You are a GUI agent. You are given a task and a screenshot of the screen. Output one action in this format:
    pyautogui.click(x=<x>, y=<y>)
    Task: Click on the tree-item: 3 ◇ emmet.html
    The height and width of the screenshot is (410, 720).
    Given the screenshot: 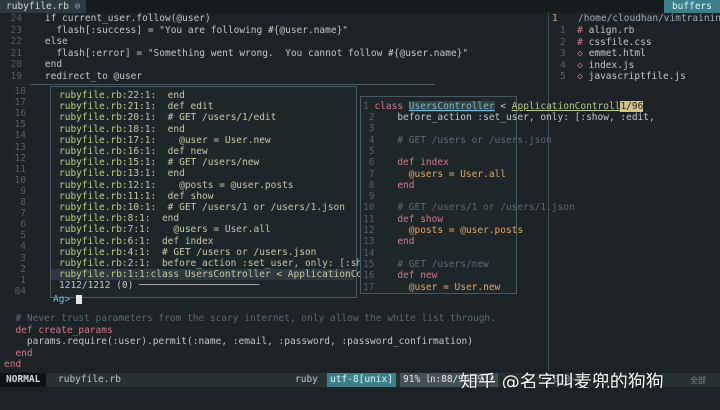 What is the action you would take?
    pyautogui.click(x=603, y=54)
    